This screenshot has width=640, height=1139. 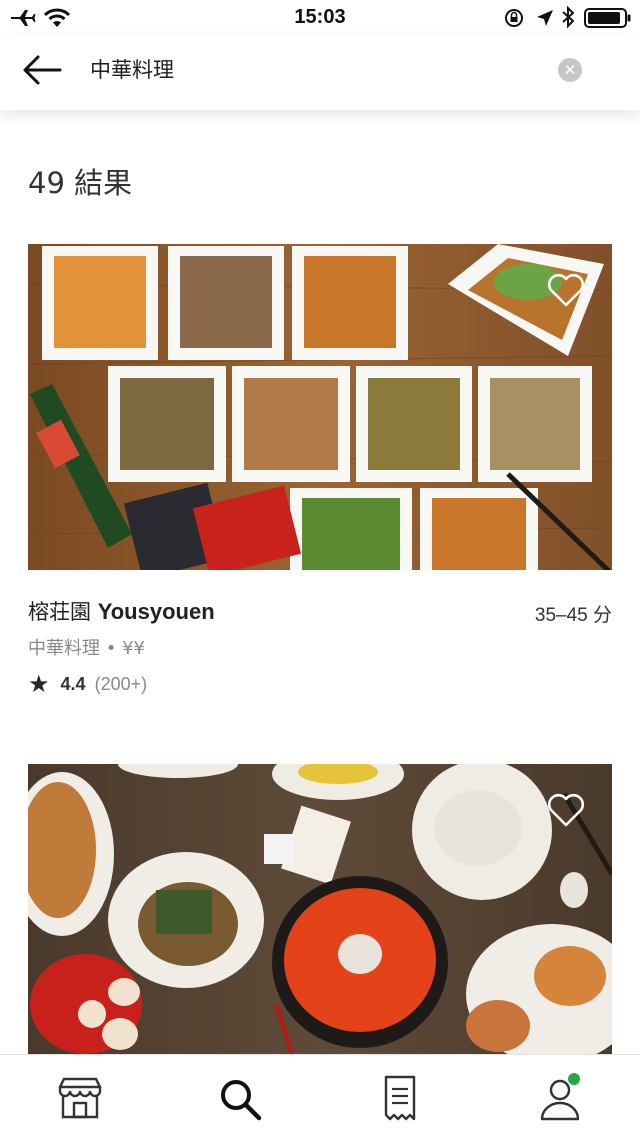 What do you see at coordinates (132, 69) in the screenshot?
I see `search-input: 中華料理` at bounding box center [132, 69].